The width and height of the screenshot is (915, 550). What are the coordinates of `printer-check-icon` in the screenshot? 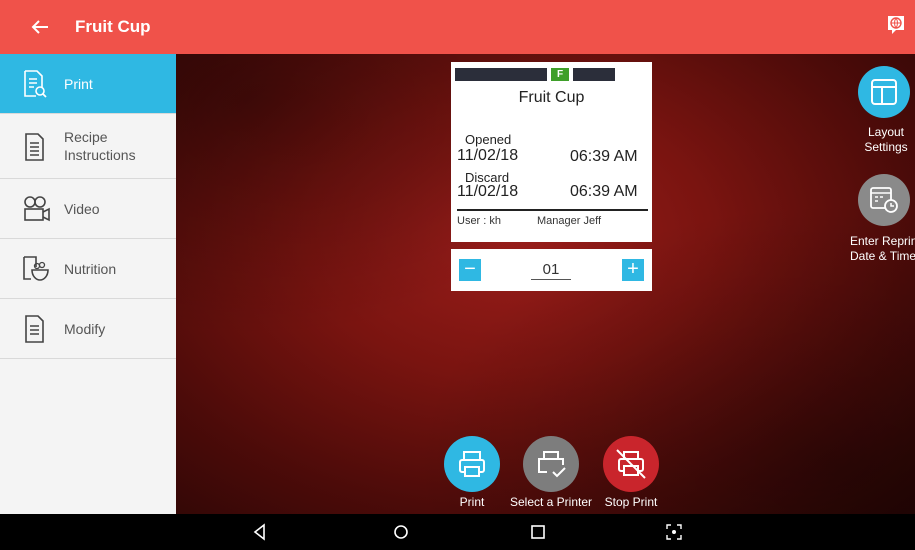 It's located at (552, 464).